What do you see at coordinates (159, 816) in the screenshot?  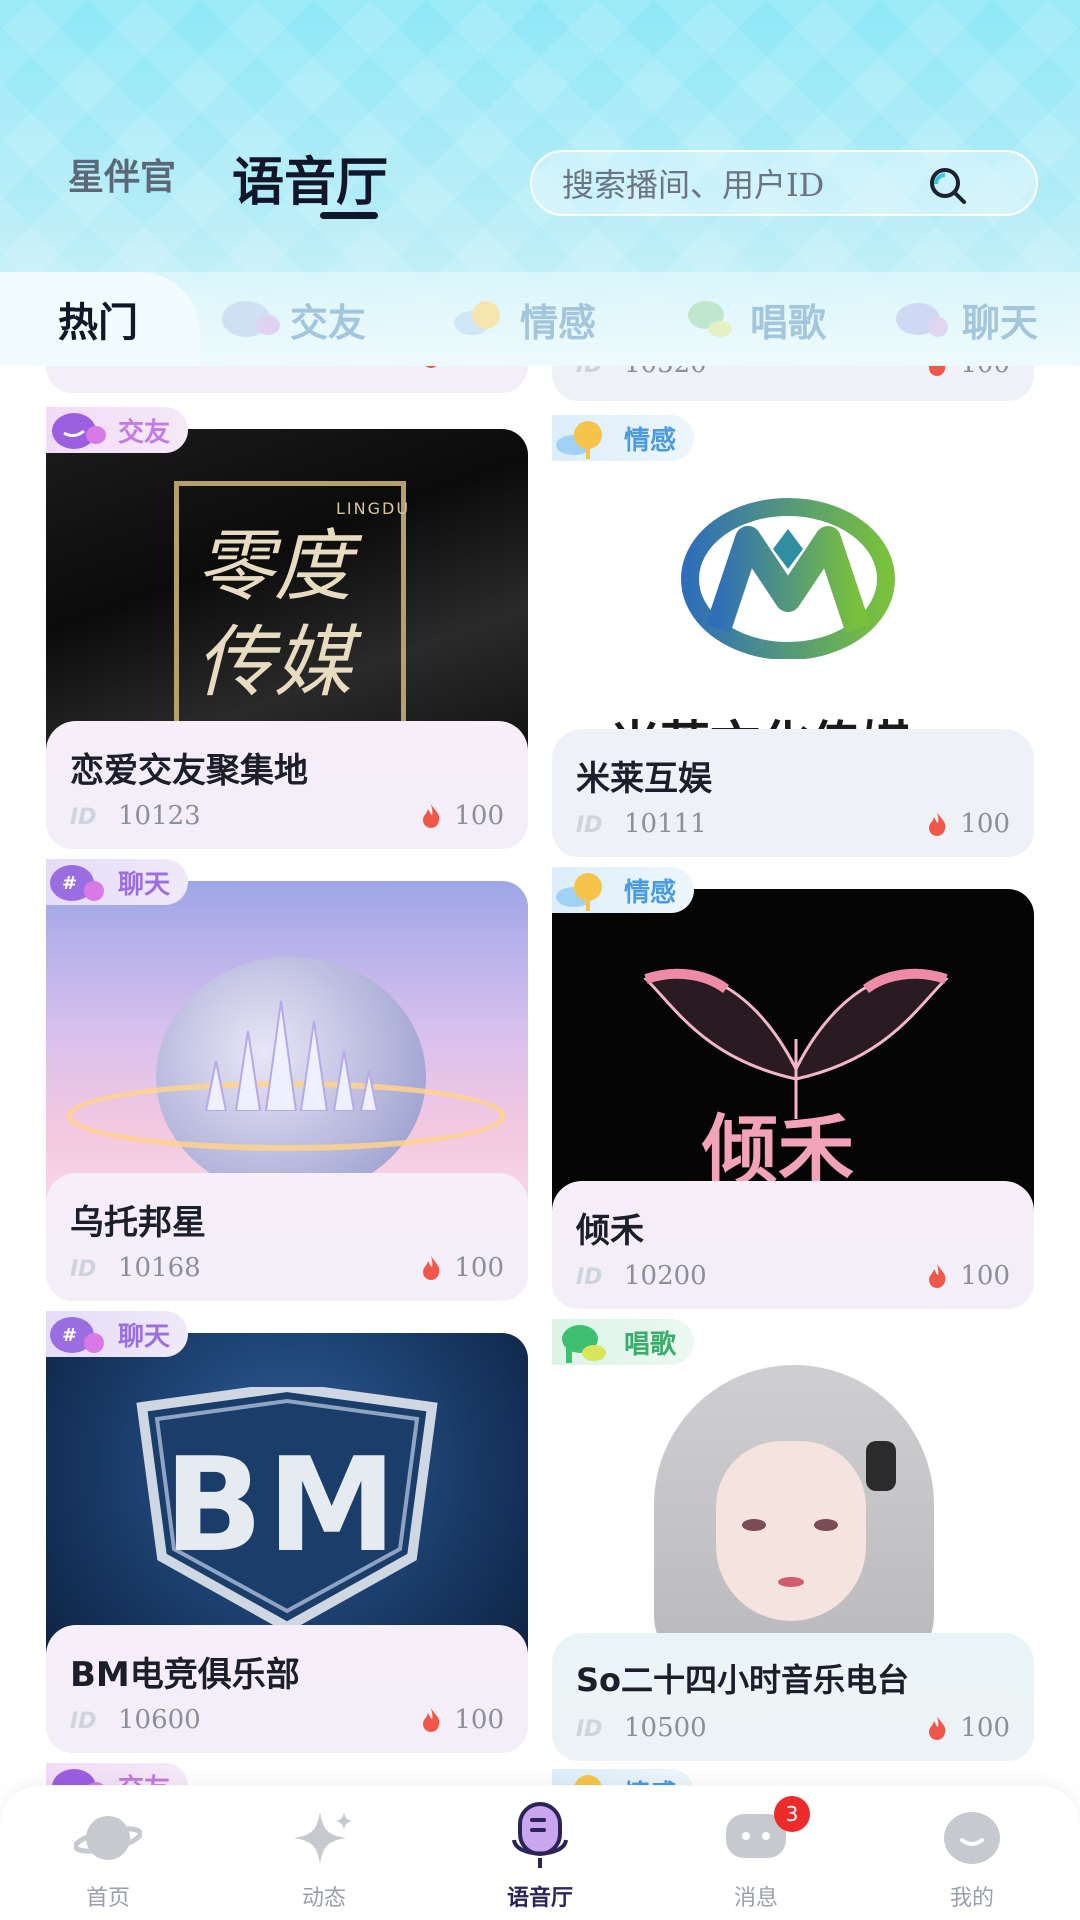 I see `room-id: 10123` at bounding box center [159, 816].